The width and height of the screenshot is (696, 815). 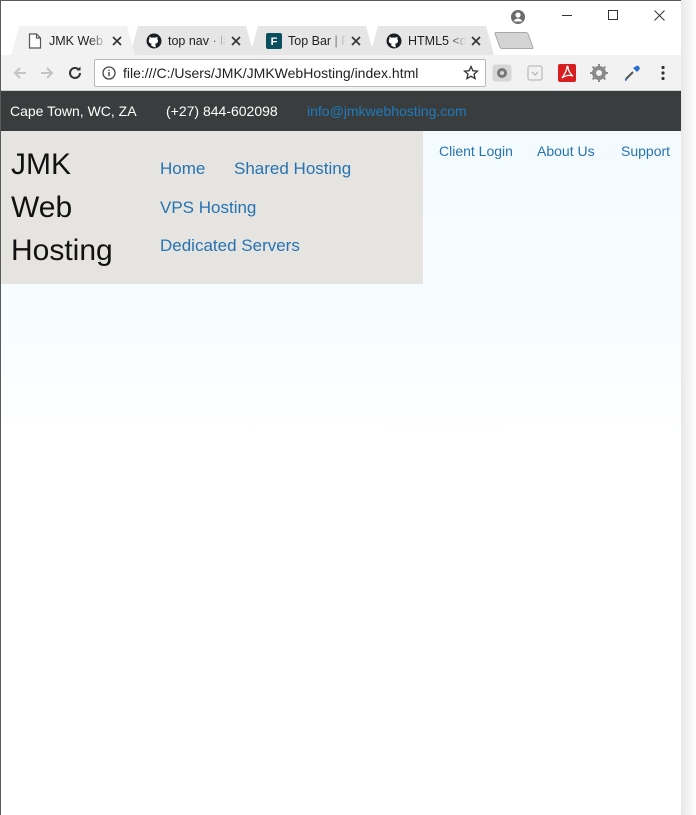 I want to click on window-shadow, so click(x=688, y=407).